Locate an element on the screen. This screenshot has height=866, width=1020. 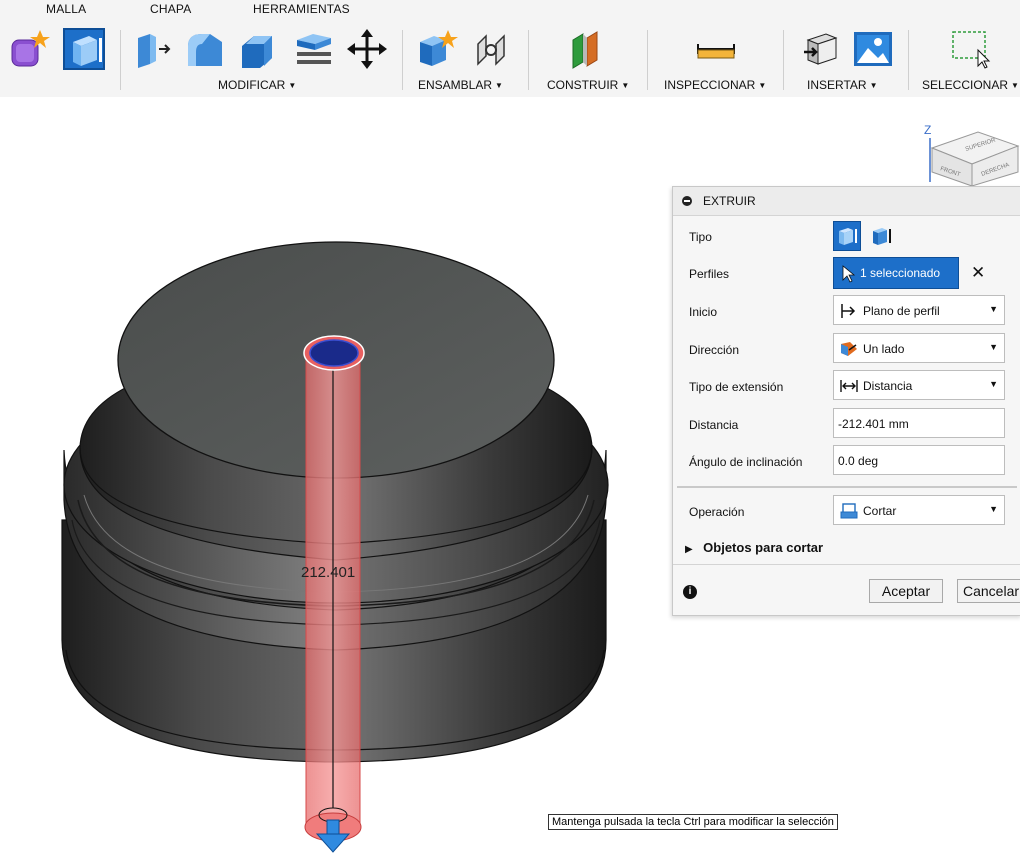
assemble-menu: ENSAMBLAR ▼ is located at coordinates (460, 85).